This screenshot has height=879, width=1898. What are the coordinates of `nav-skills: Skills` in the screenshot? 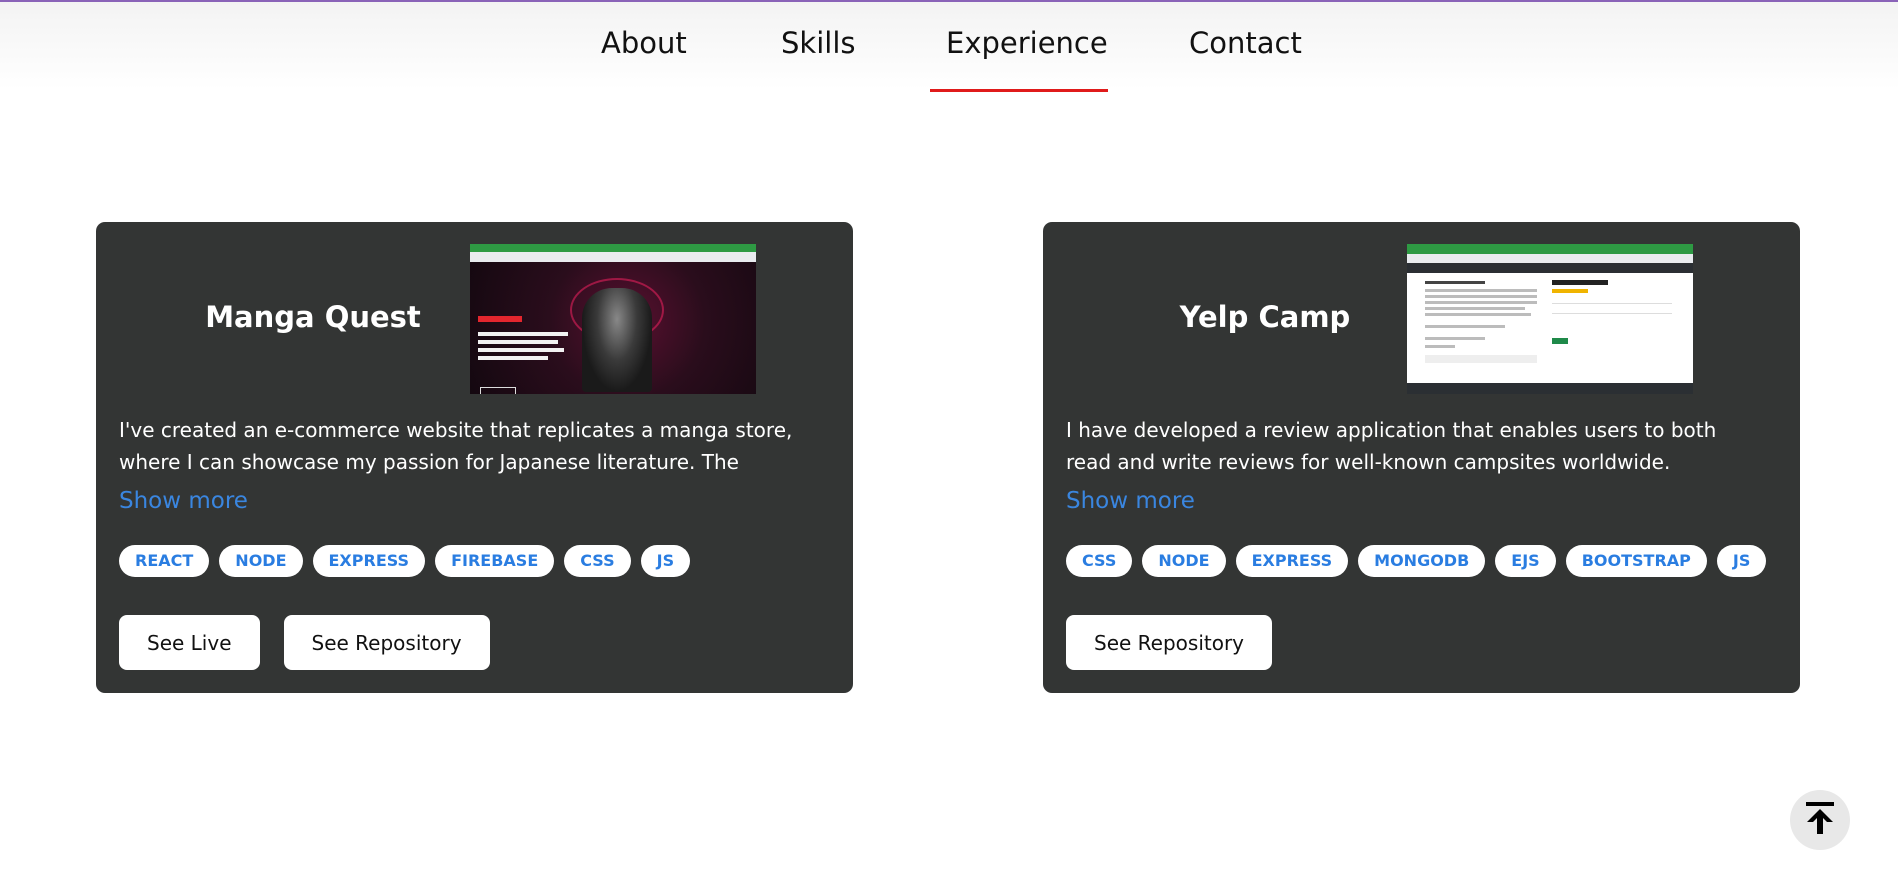 It's located at (818, 43).